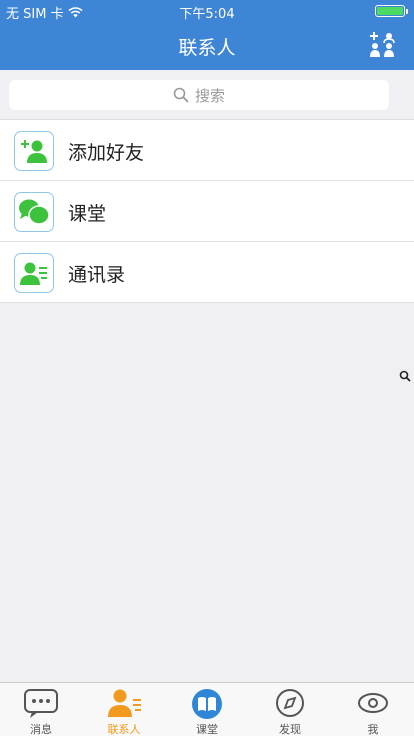 The width and height of the screenshot is (414, 736). What do you see at coordinates (97, 275) in the screenshot?
I see `list-item-label: 通讯录` at bounding box center [97, 275].